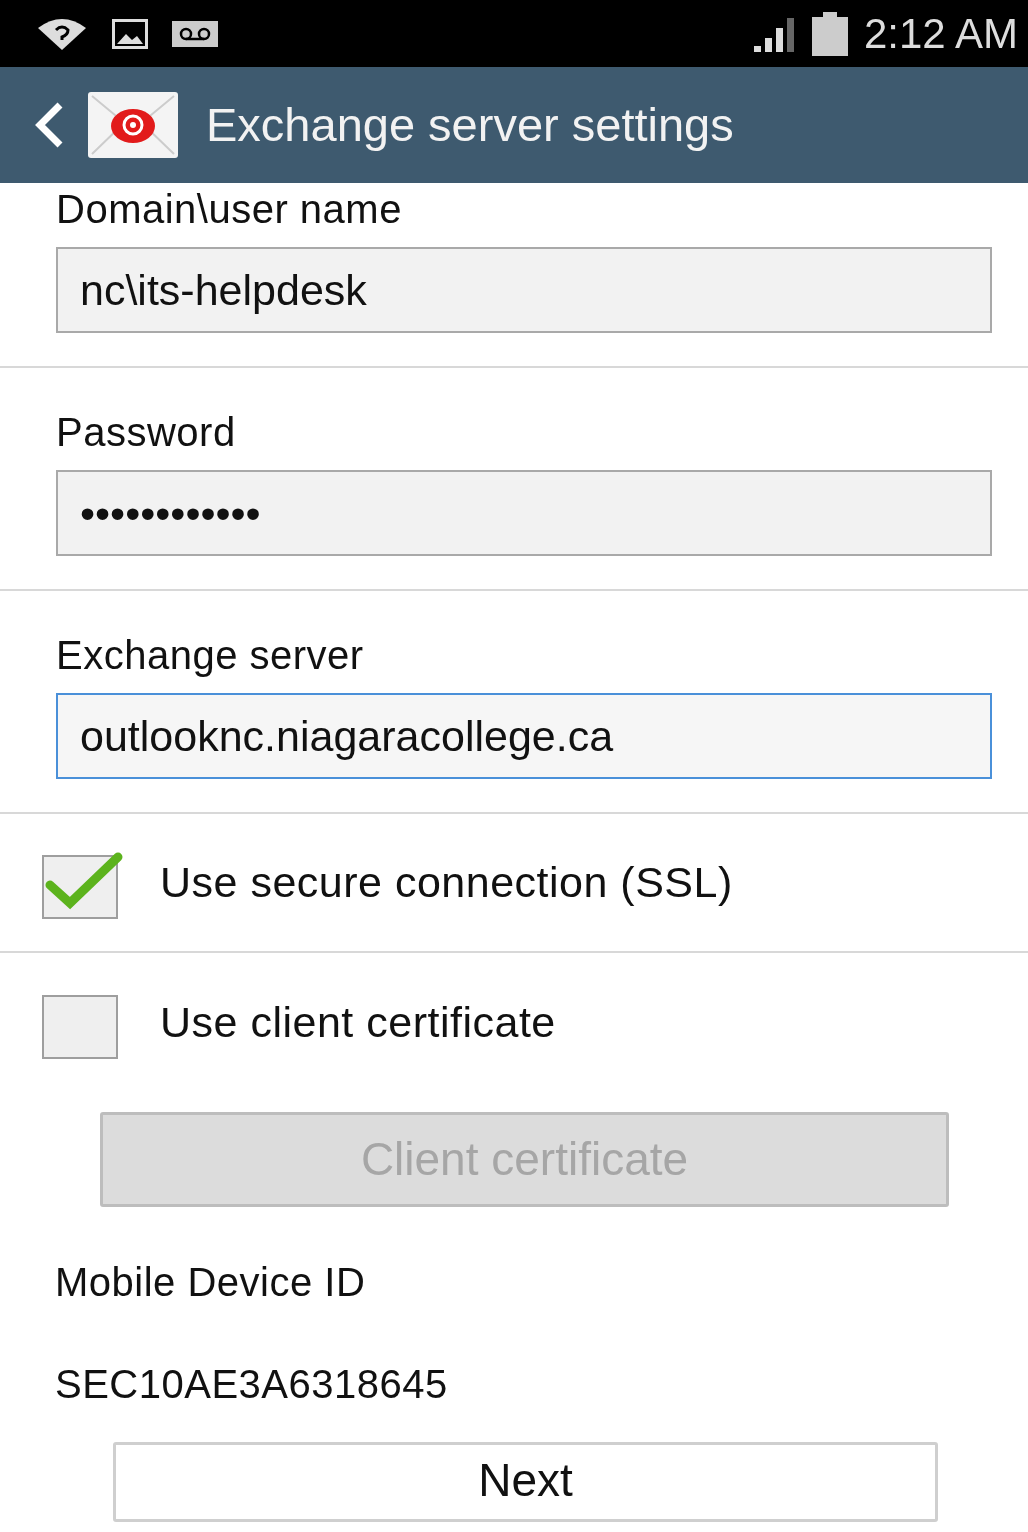 The height and width of the screenshot is (1532, 1028). Describe the element at coordinates (130, 33) in the screenshot. I see `image-icon` at that location.